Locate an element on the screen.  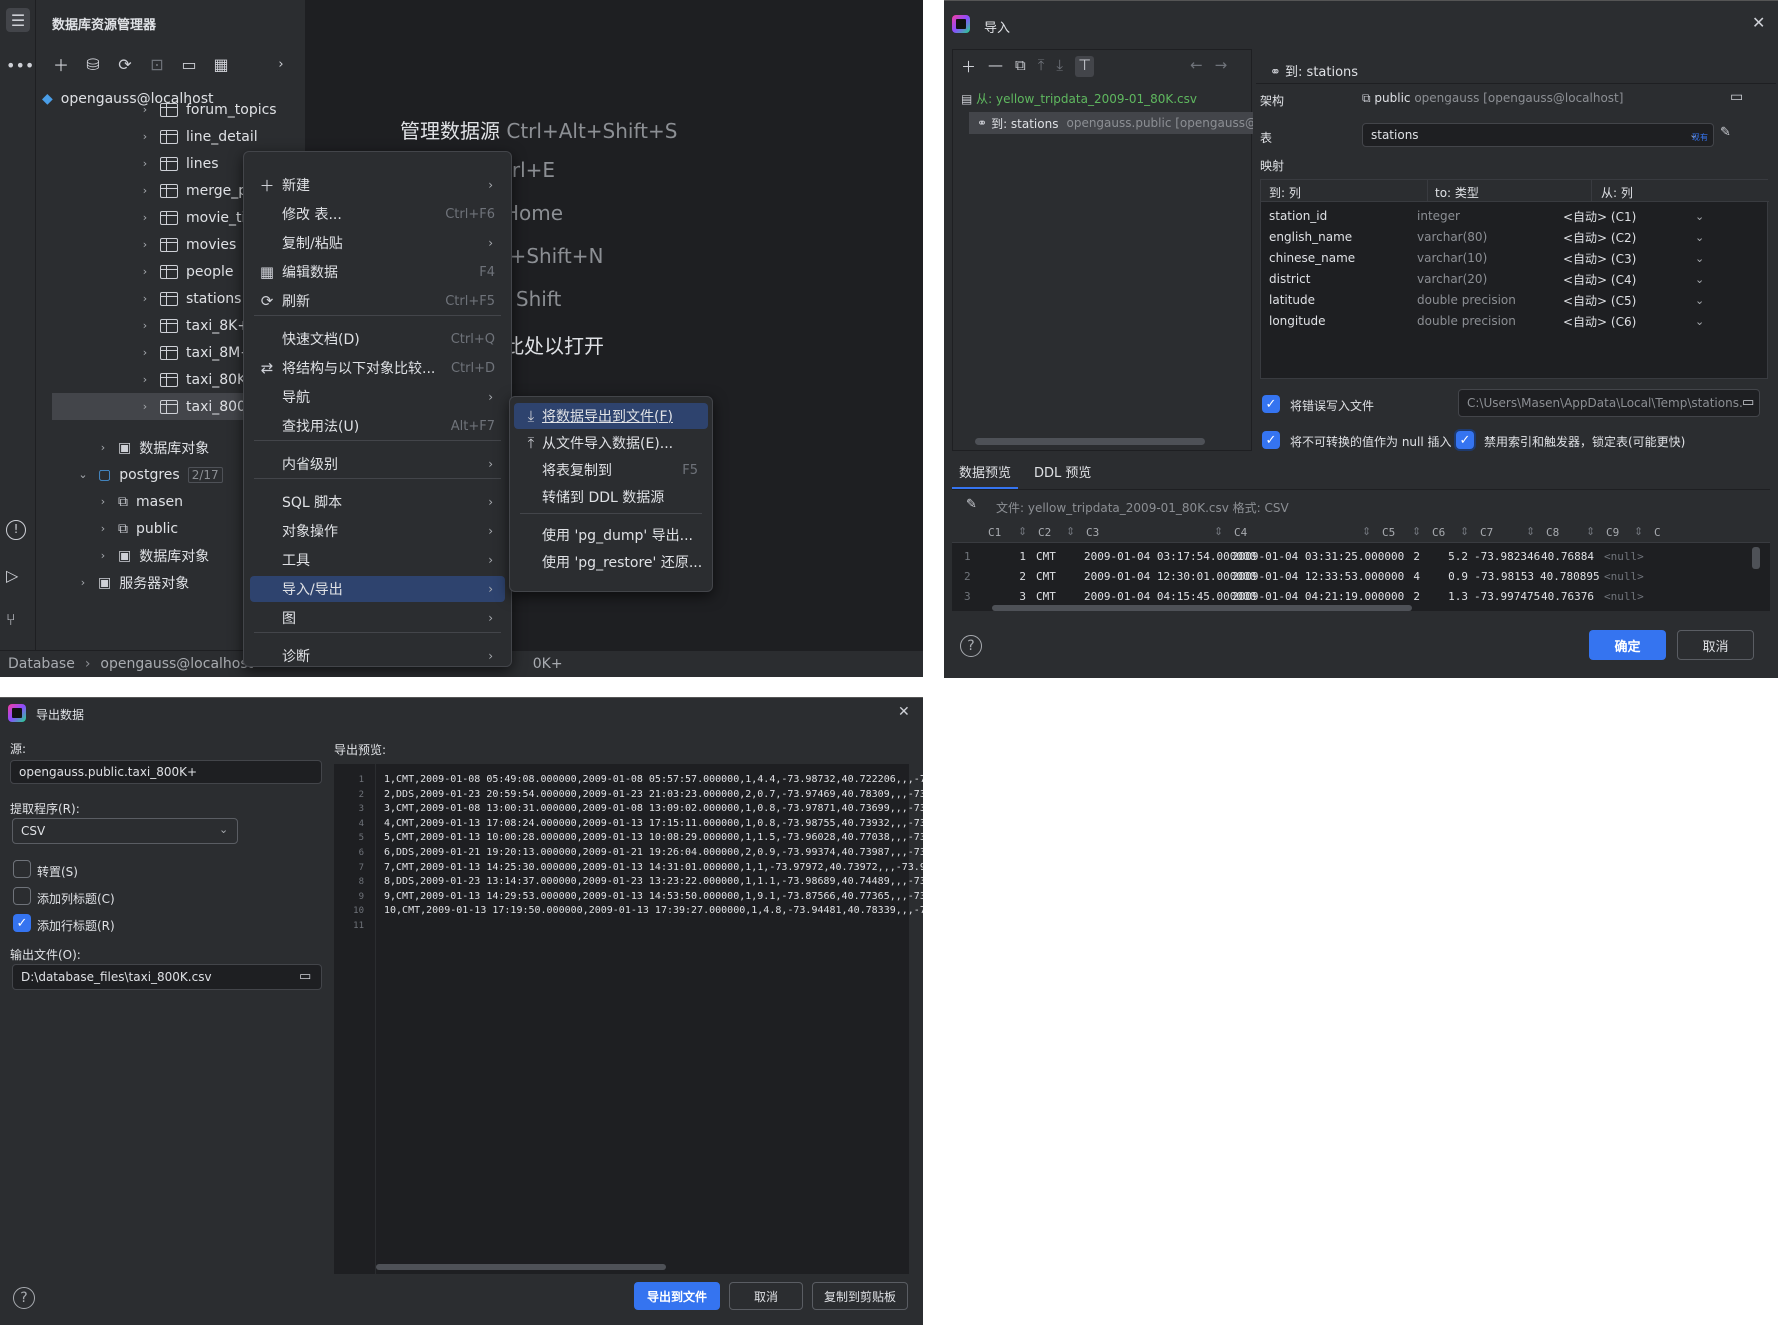
source-file-item: ▤ 从: yellow_tripdata_2009-01_80K.csv is located at coordinates (1079, 98).